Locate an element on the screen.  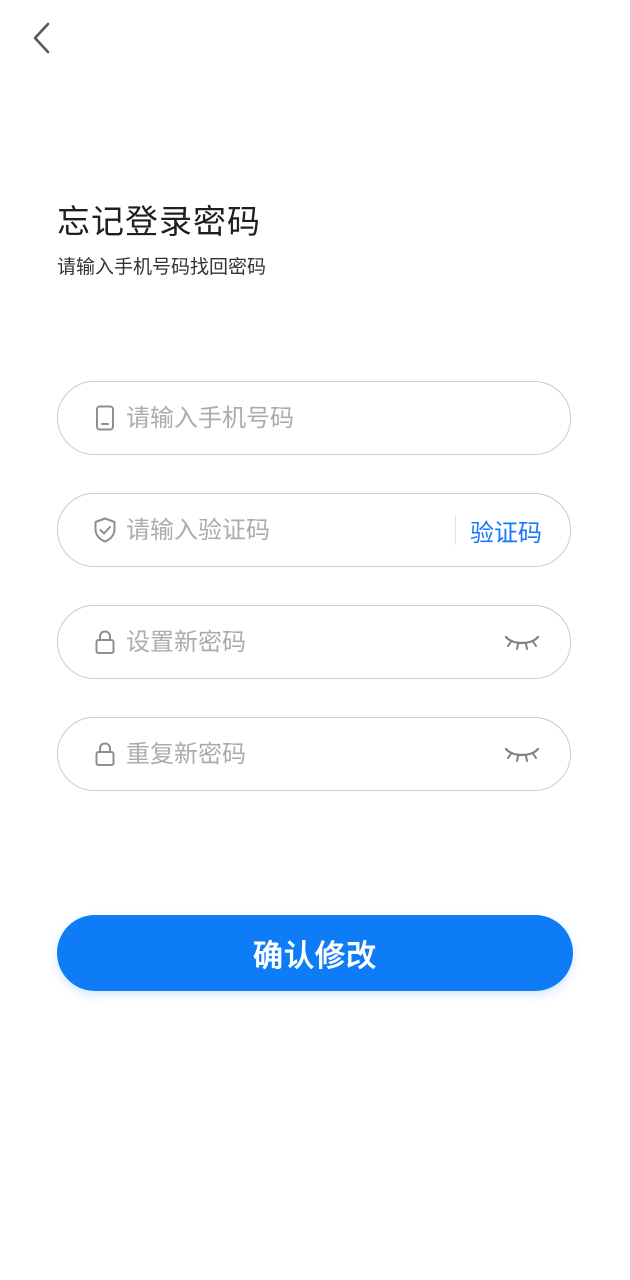
repeat-password-input is located at coordinates (314, 754).